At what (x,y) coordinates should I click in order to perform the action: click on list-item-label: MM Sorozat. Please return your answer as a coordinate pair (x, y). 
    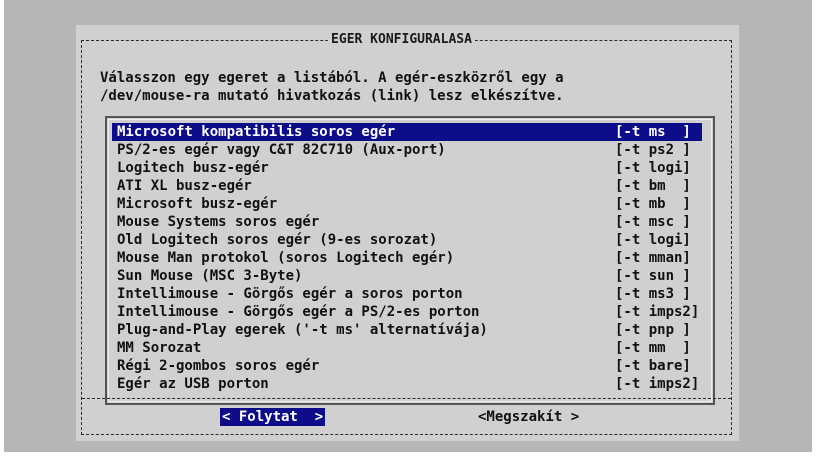
    Looking at the image, I should click on (159, 348).